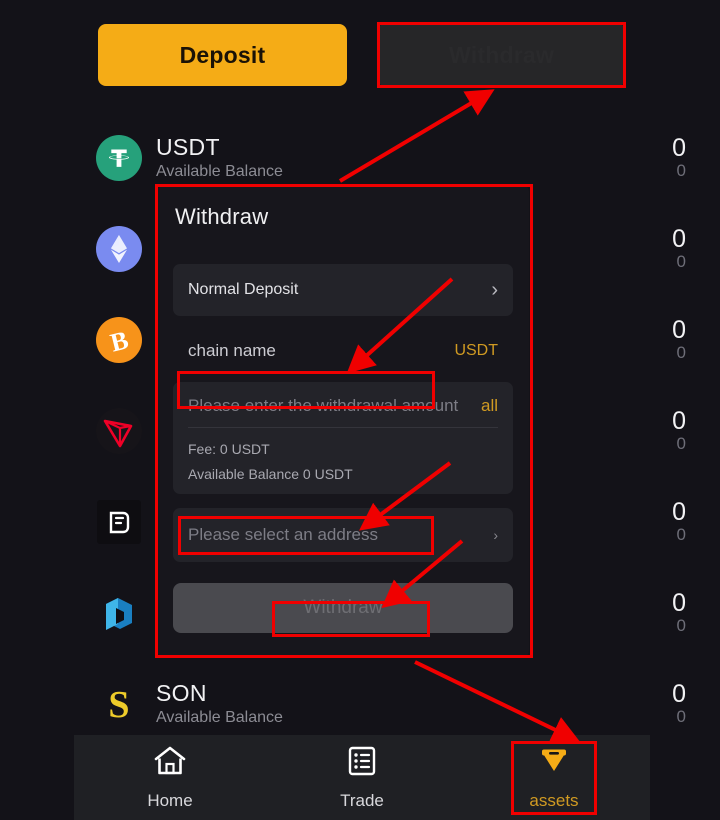 The height and width of the screenshot is (820, 720). Describe the element at coordinates (181, 692) in the screenshot. I see `coin-name: SON` at that location.